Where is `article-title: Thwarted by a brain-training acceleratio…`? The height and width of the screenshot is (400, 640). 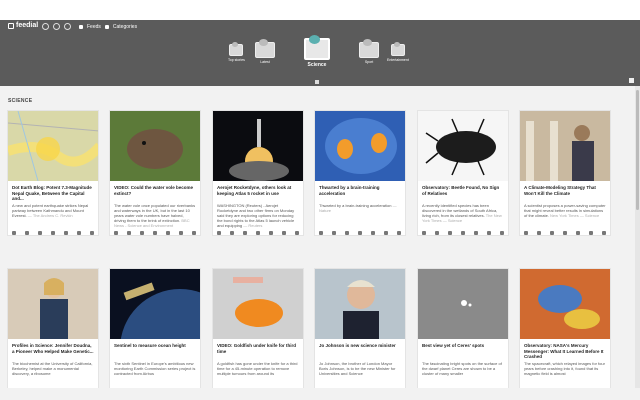
article-title: Thwarted by a brain-training acceleratio… is located at coordinates (360, 193).